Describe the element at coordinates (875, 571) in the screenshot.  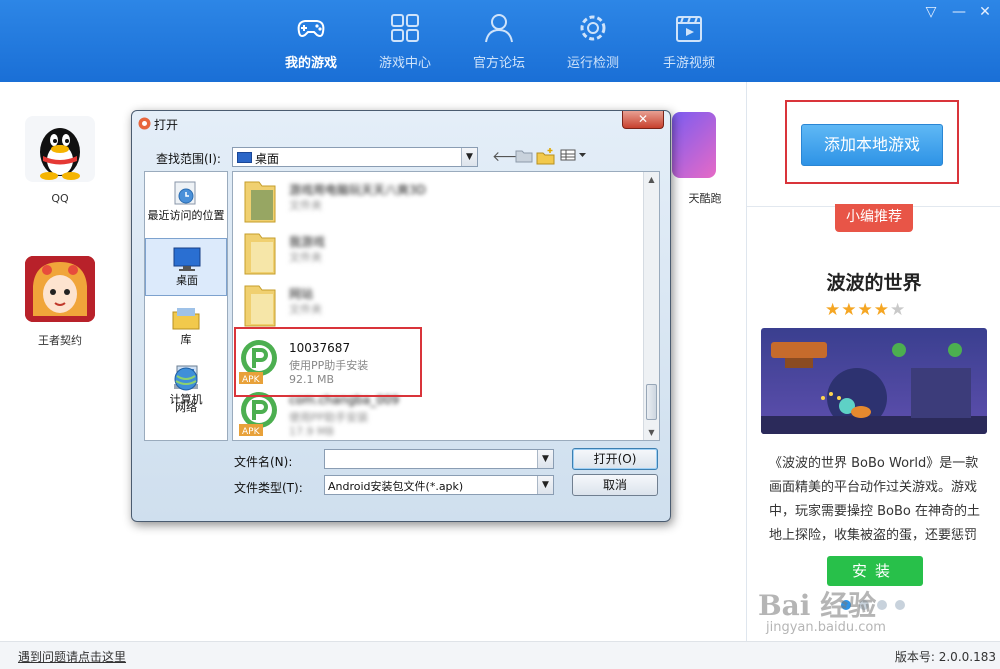
I see `install-button: 安装` at that location.